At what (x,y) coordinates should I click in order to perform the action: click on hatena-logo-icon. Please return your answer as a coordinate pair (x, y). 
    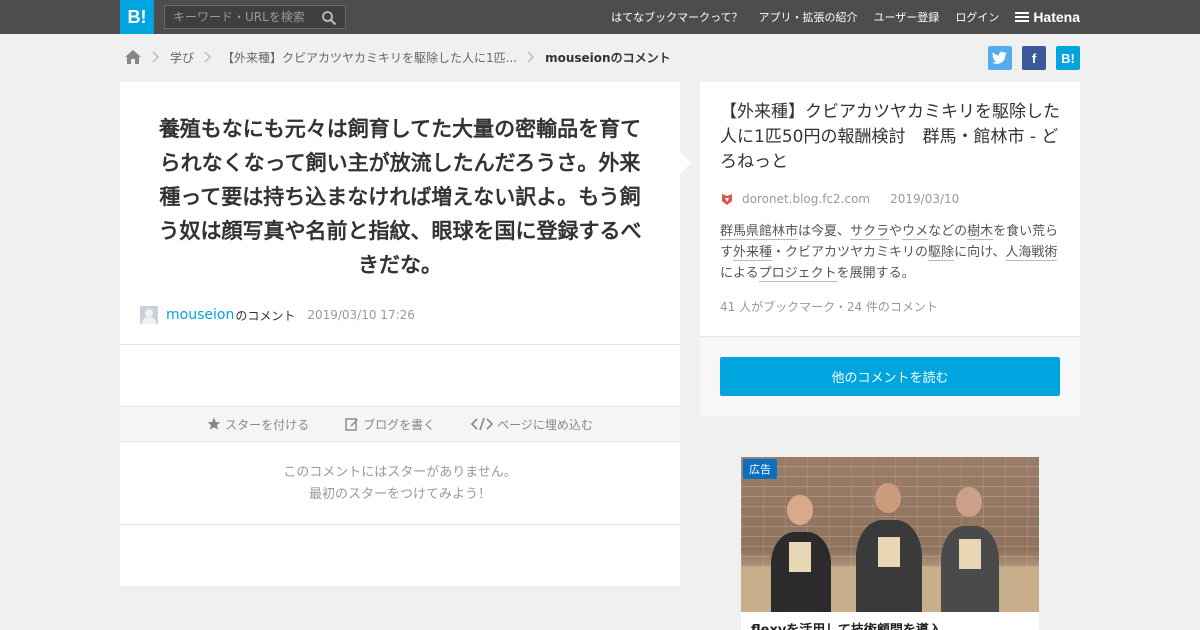
    Looking at the image, I should click on (1022, 17).